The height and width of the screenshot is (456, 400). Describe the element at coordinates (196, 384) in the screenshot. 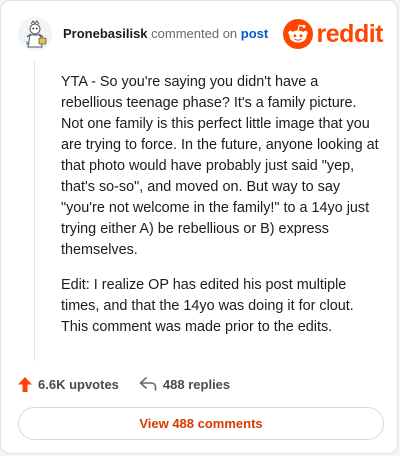

I see `reply-label: 488 replies` at that location.